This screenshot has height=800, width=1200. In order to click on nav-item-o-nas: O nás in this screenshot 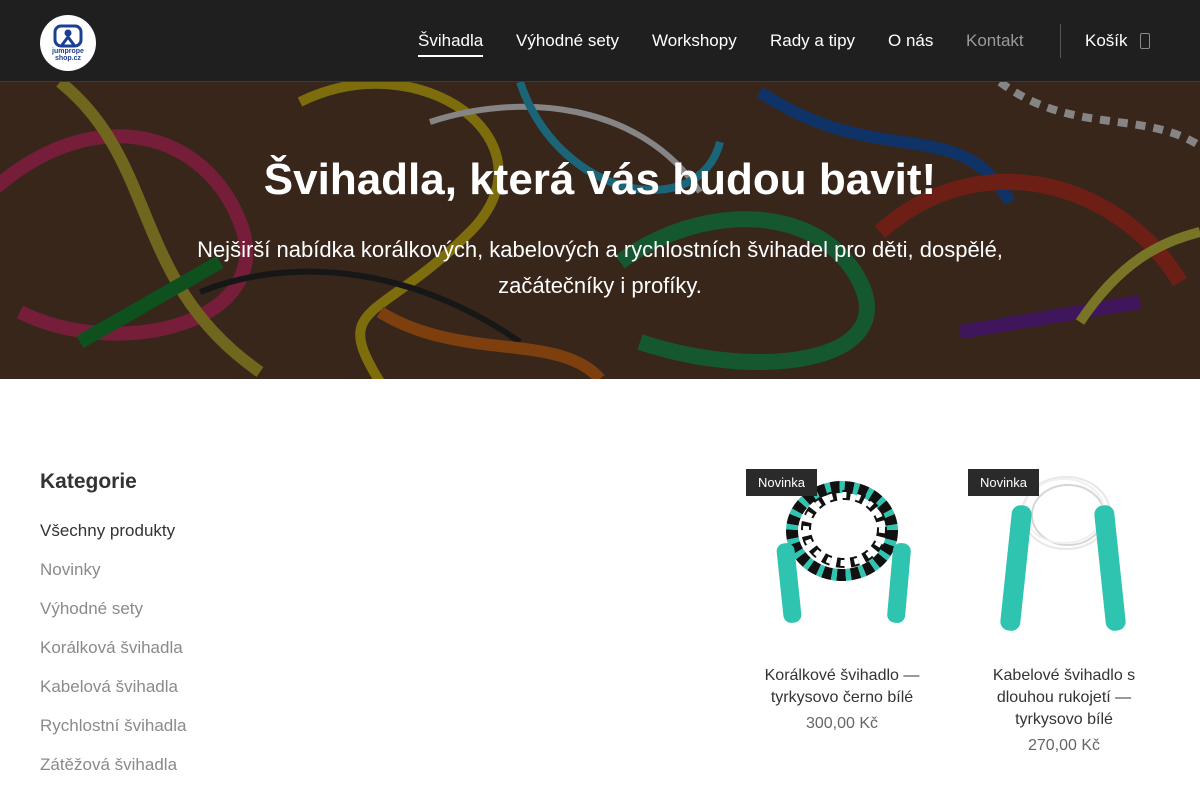, I will do `click(910, 41)`.